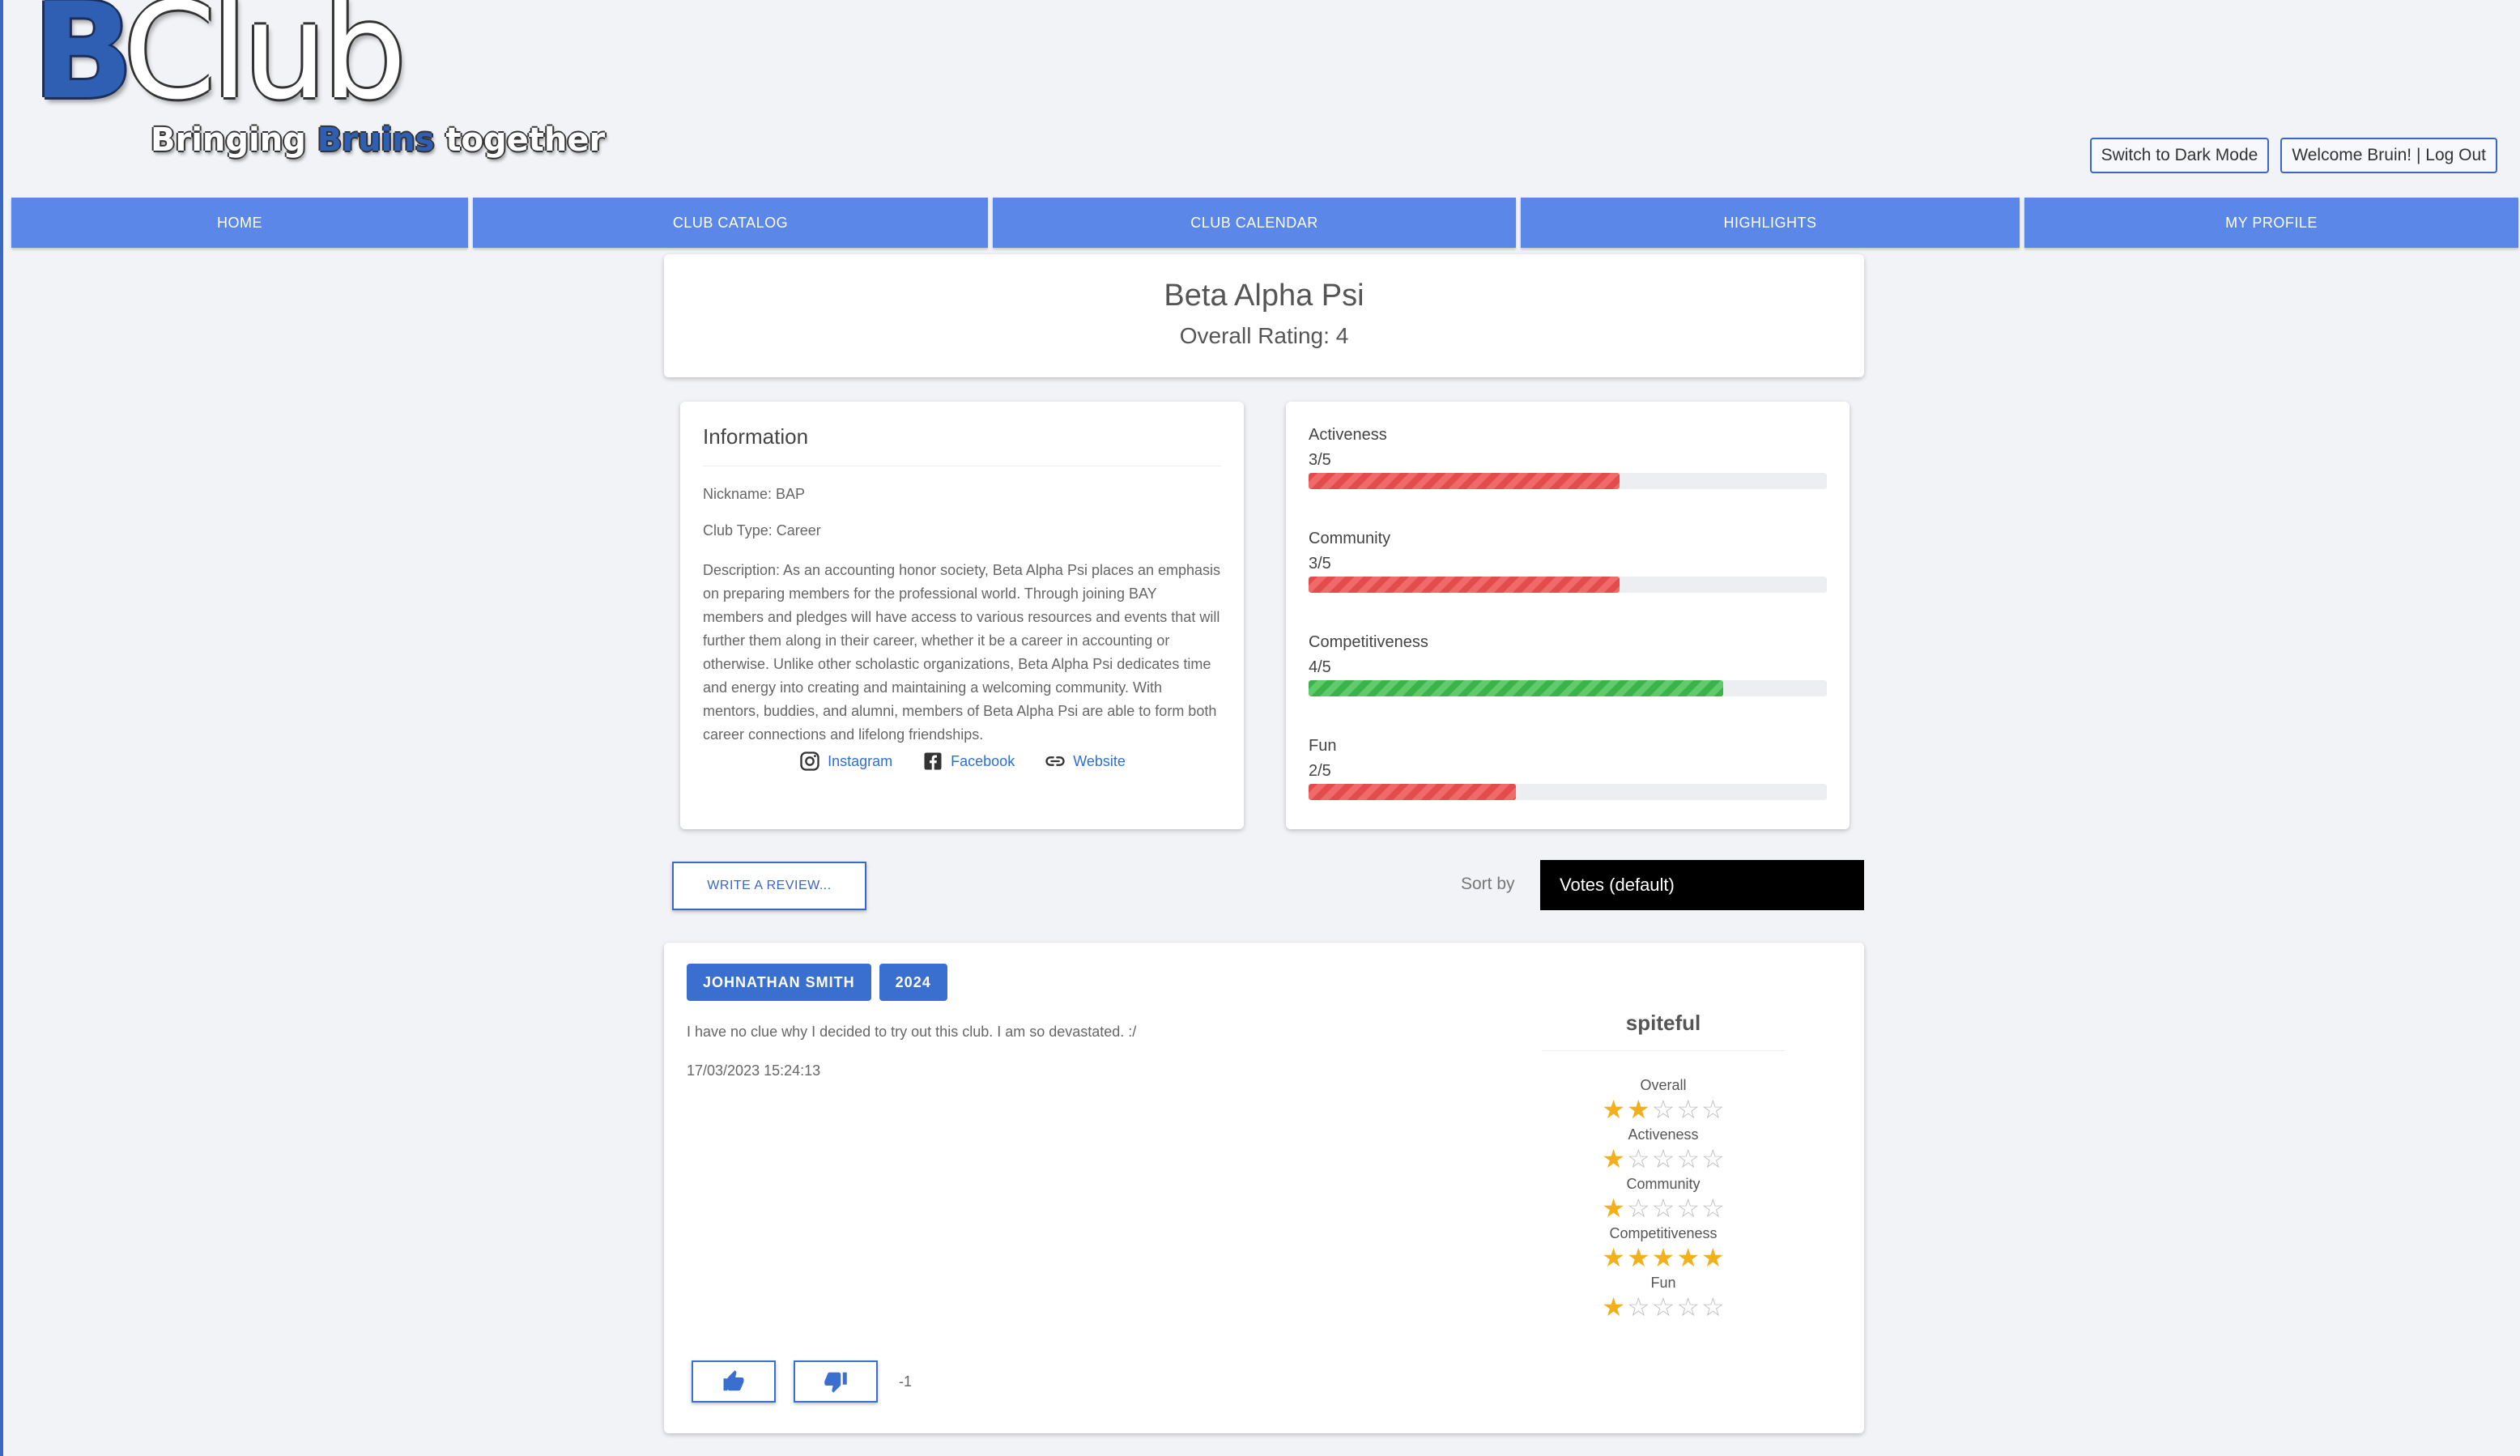 The image size is (2520, 1456). I want to click on bclub-logo: B Club, so click(242, 60).